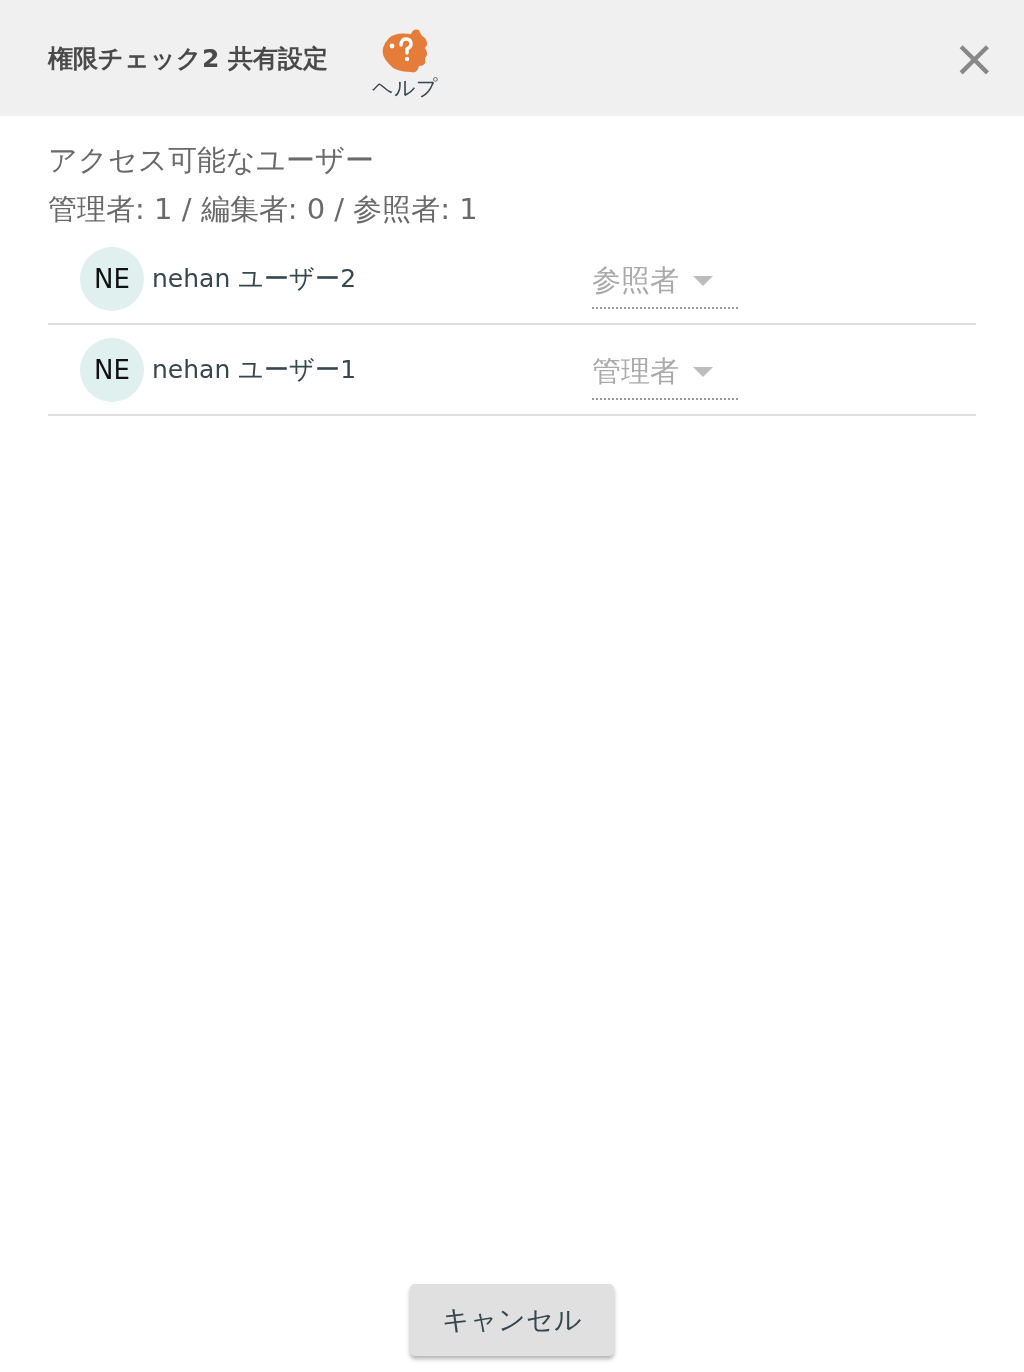 The width and height of the screenshot is (1024, 1372). Describe the element at coordinates (665, 284) in the screenshot. I see `role-dropdown: 参照者` at that location.